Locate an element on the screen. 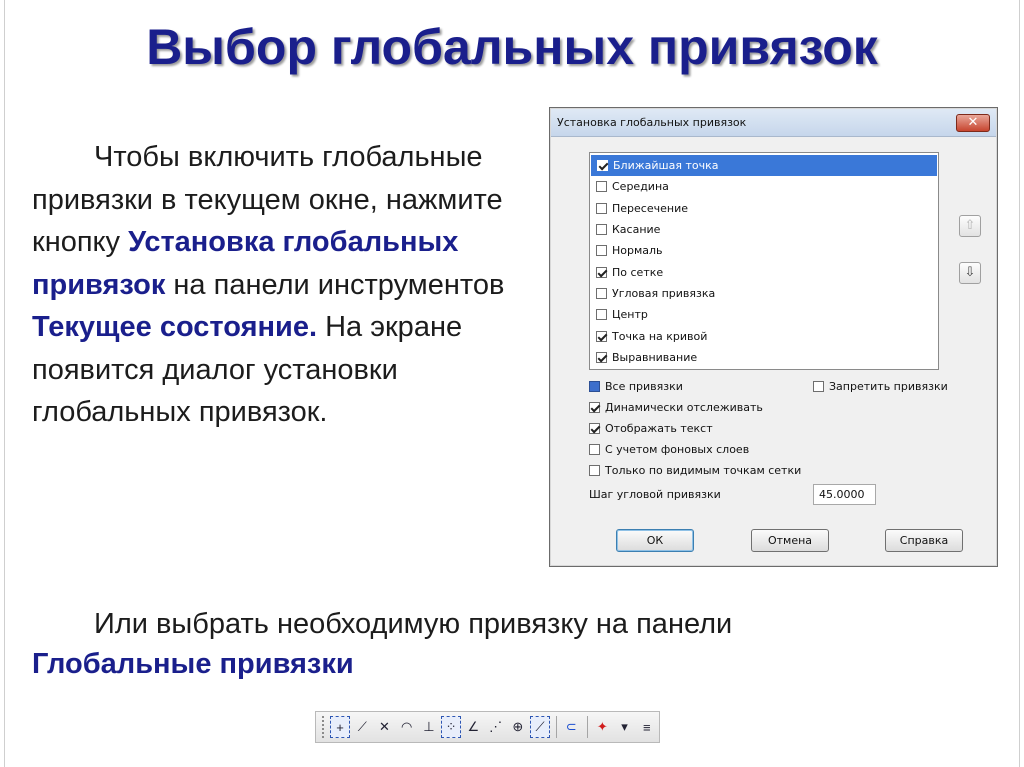  move-down-button: ⇩ is located at coordinates (970, 273).